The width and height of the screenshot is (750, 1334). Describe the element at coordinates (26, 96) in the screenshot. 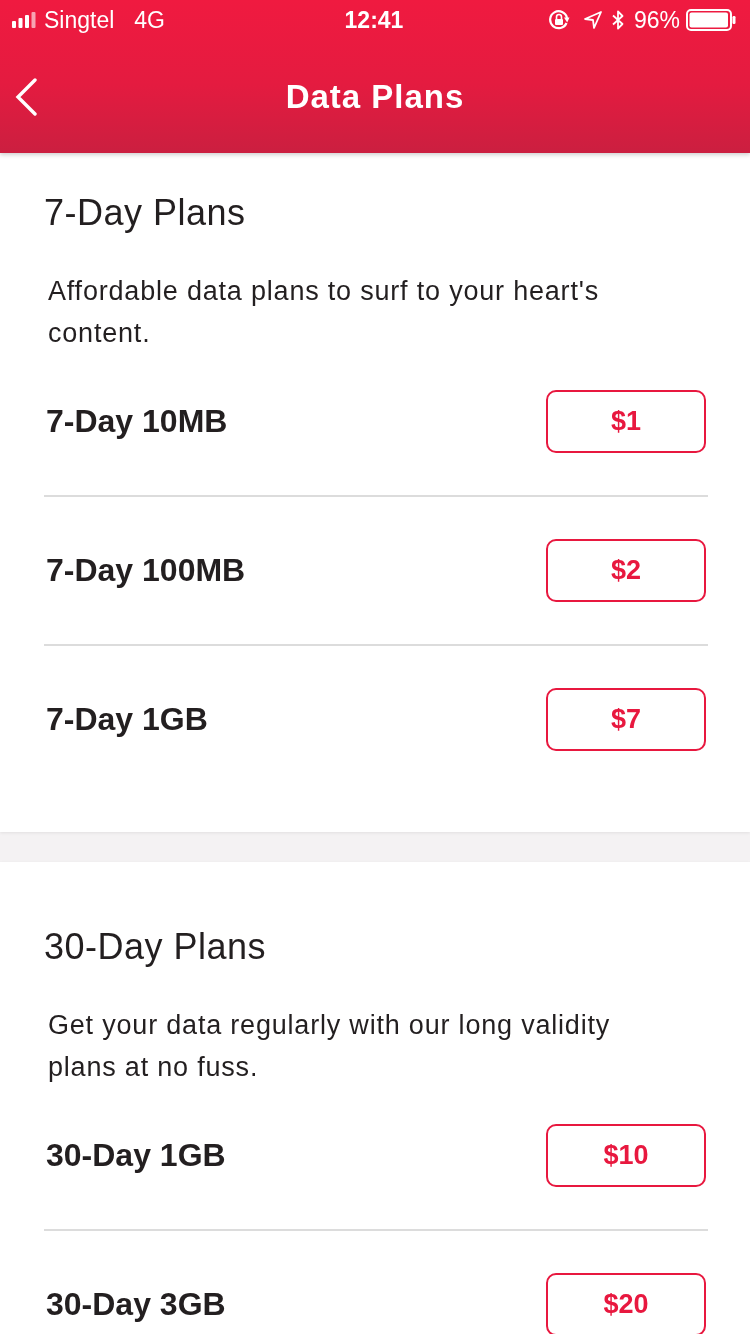

I see `chevron-left-icon` at that location.